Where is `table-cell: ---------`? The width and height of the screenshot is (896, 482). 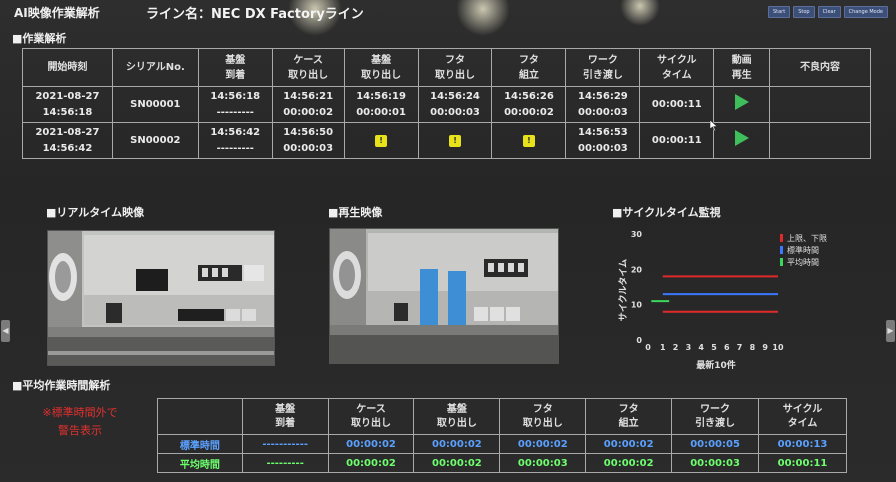 table-cell: --------- is located at coordinates (285, 463).